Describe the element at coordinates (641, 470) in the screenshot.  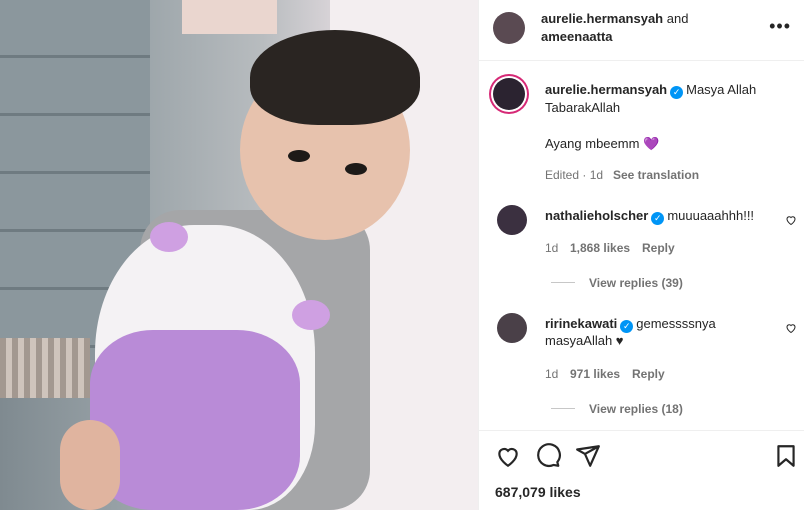
I see `post-actions-bar: 687,079 likes` at that location.